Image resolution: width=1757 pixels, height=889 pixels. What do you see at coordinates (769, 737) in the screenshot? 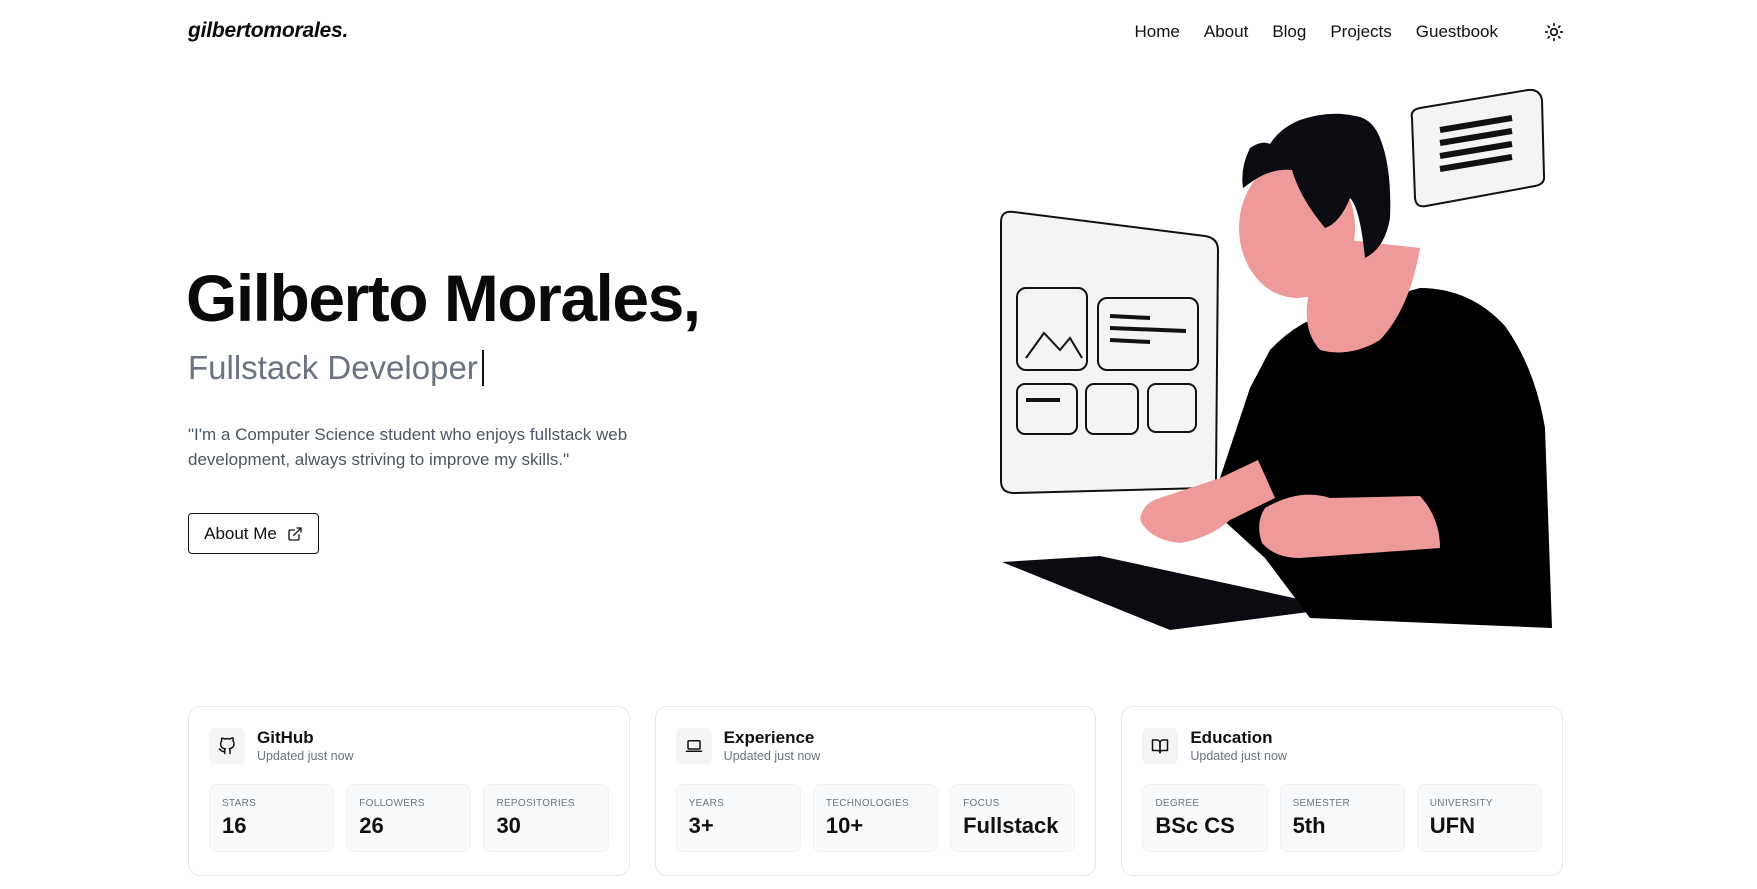
I see `card-title: Experience` at bounding box center [769, 737].